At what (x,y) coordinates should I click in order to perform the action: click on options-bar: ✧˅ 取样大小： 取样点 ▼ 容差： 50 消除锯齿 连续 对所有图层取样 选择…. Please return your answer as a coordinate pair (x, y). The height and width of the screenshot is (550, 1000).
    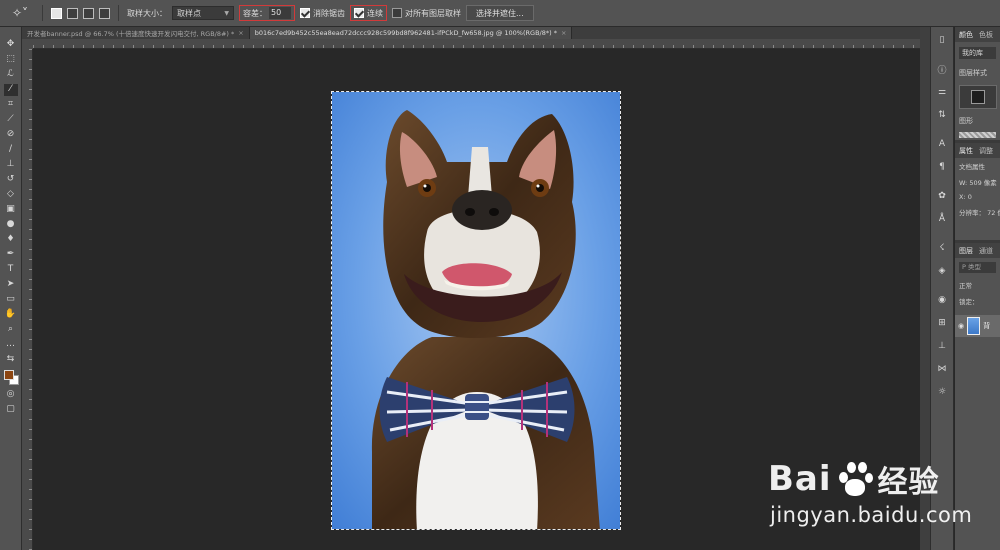
    Looking at the image, I should click on (500, 13).